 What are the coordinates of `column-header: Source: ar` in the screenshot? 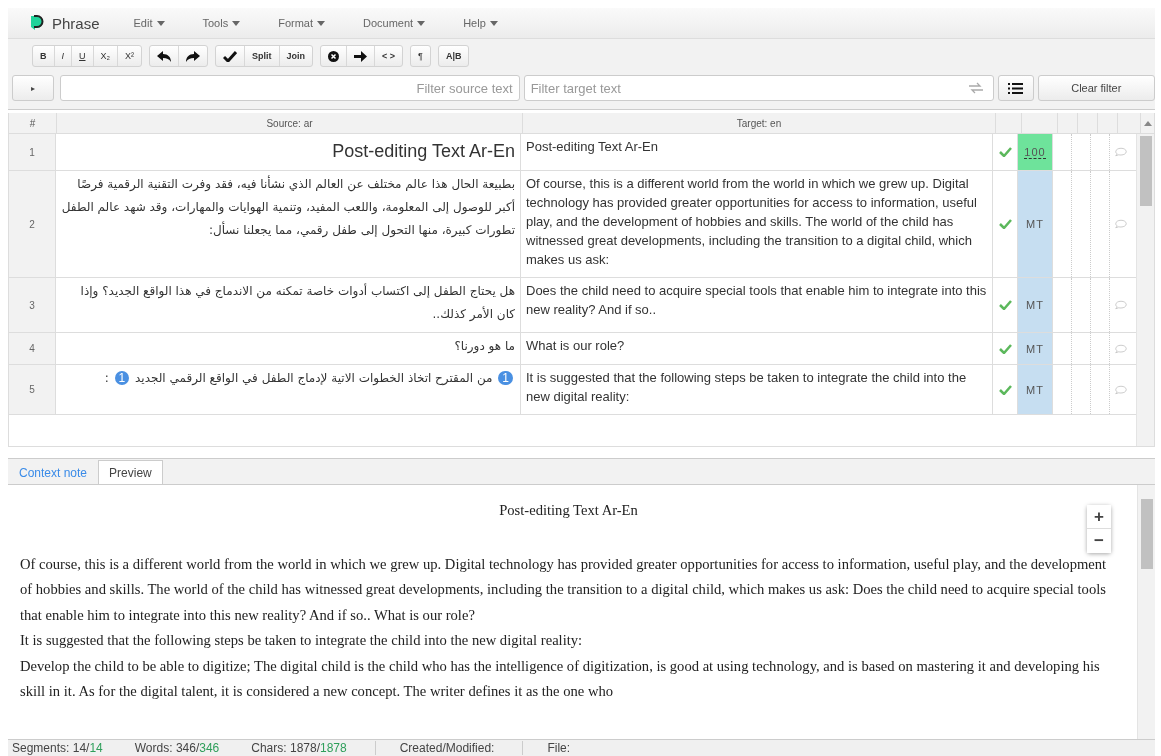 It's located at (290, 123).